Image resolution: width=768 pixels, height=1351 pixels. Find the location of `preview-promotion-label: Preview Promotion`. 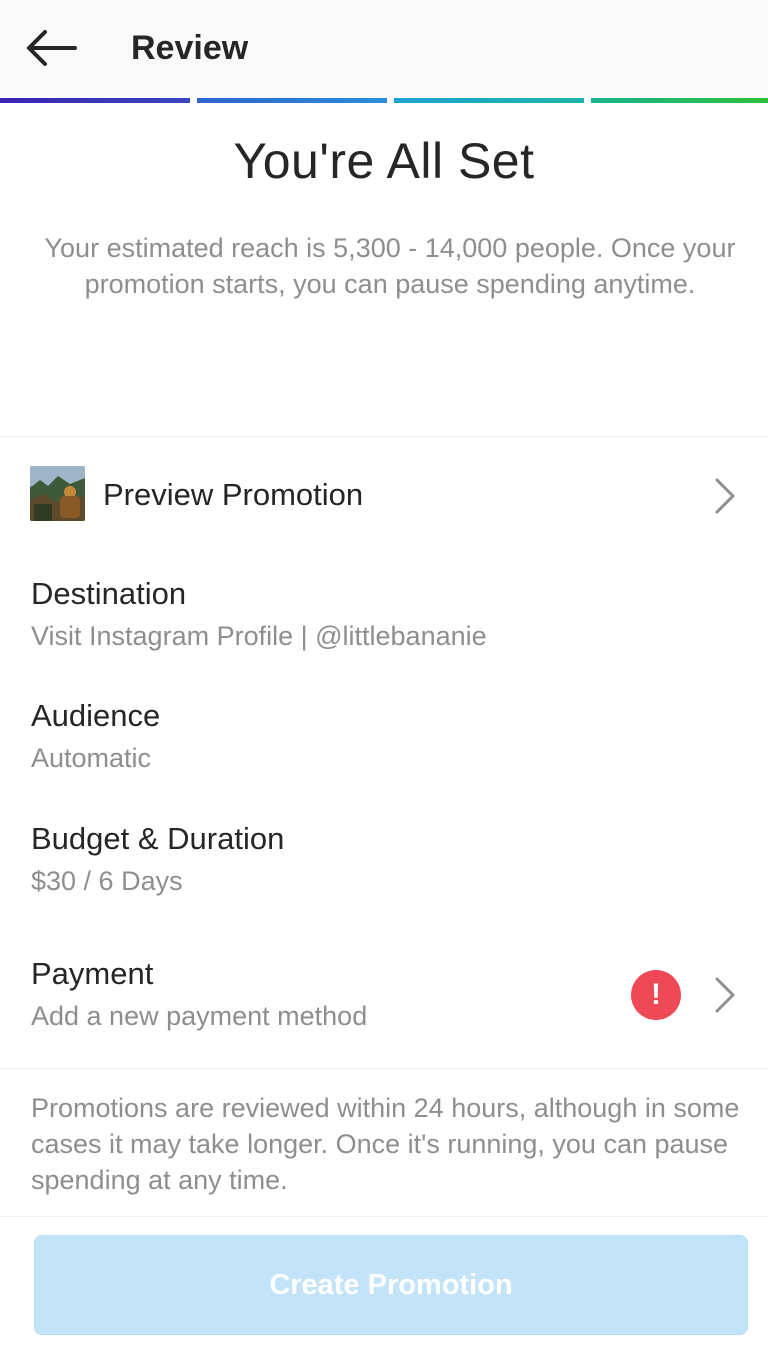

preview-promotion-label: Preview Promotion is located at coordinates (233, 494).